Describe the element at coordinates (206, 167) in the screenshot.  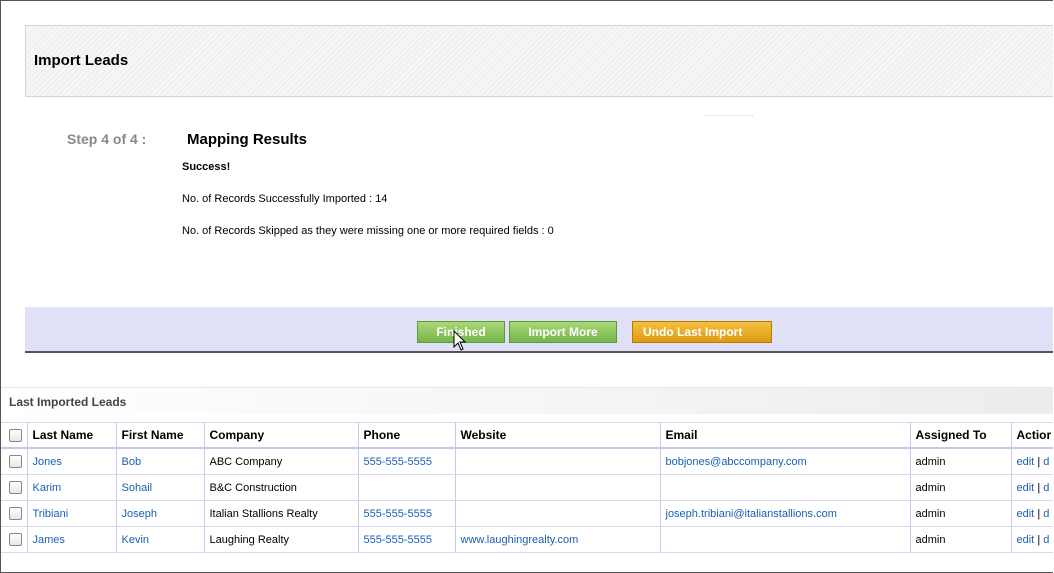
I see `success-message: Success!` at that location.